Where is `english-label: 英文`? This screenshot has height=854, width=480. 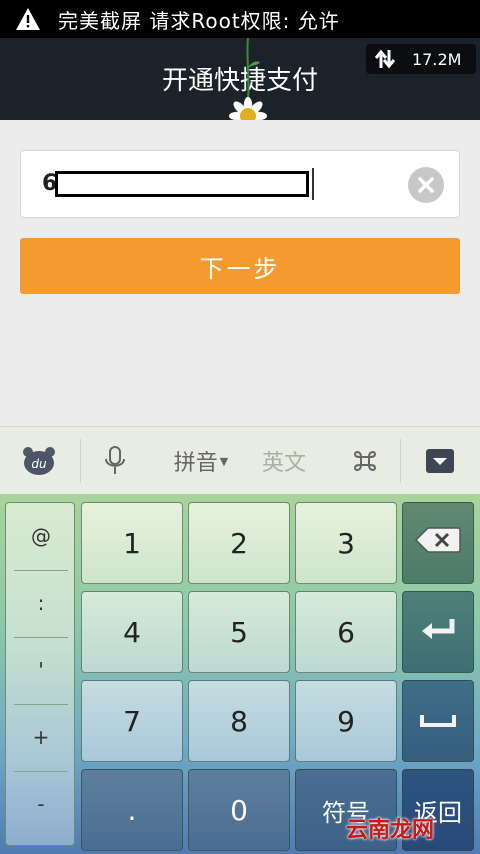
english-label: 英文 is located at coordinates (283, 463).